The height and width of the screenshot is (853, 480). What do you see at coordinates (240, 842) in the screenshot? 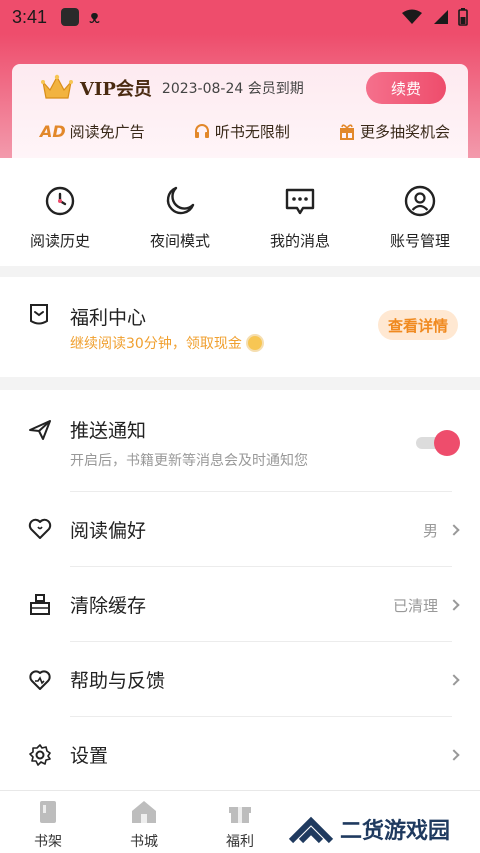
I see `tab-label: 福利` at bounding box center [240, 842].